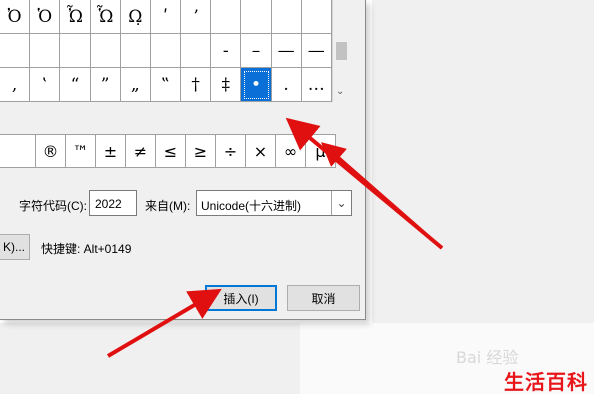 The width and height of the screenshot is (594, 394). What do you see at coordinates (141, 151) in the screenshot?
I see `recent-symbol-cell: ≠` at bounding box center [141, 151].